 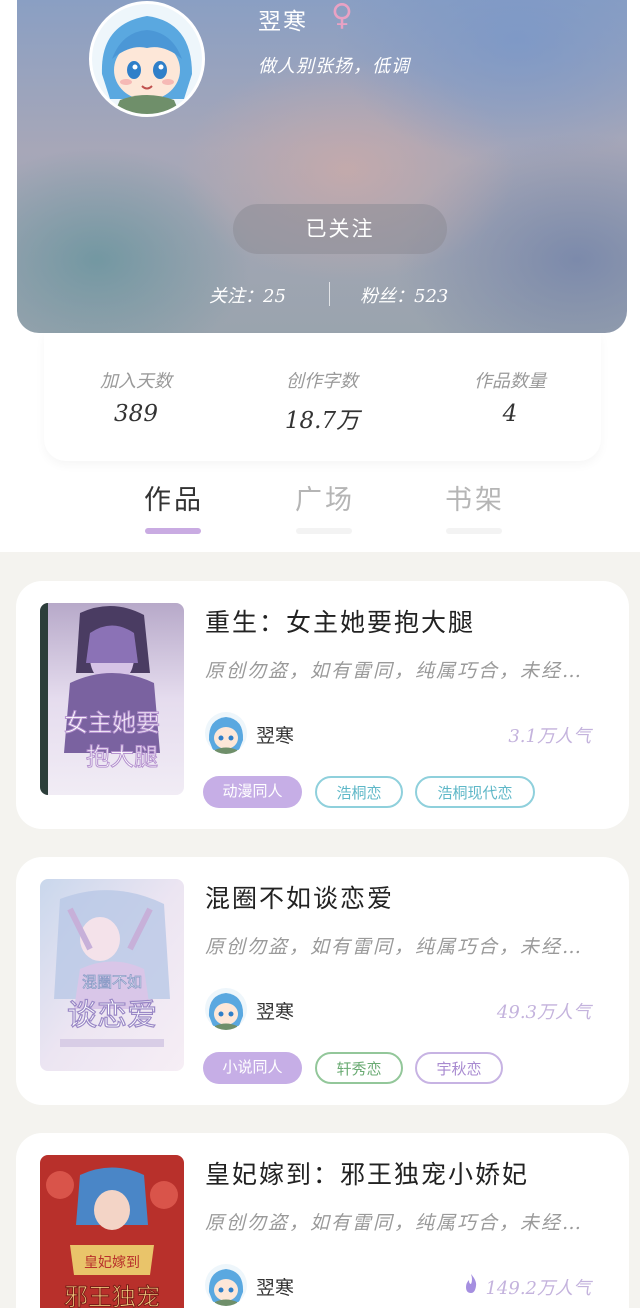 What do you see at coordinates (147, 59) in the screenshot?
I see `profile-avatar` at bounding box center [147, 59].